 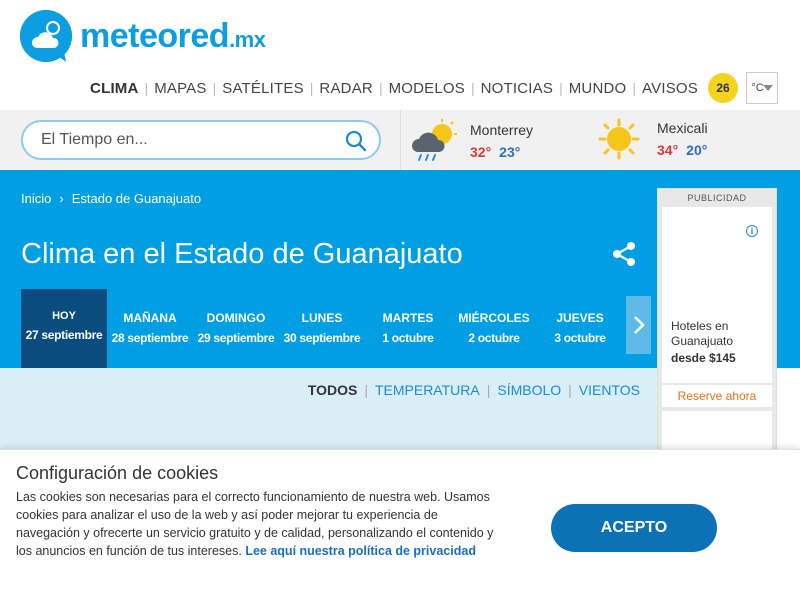 I want to click on day-name: JUEVES, so click(x=580, y=318).